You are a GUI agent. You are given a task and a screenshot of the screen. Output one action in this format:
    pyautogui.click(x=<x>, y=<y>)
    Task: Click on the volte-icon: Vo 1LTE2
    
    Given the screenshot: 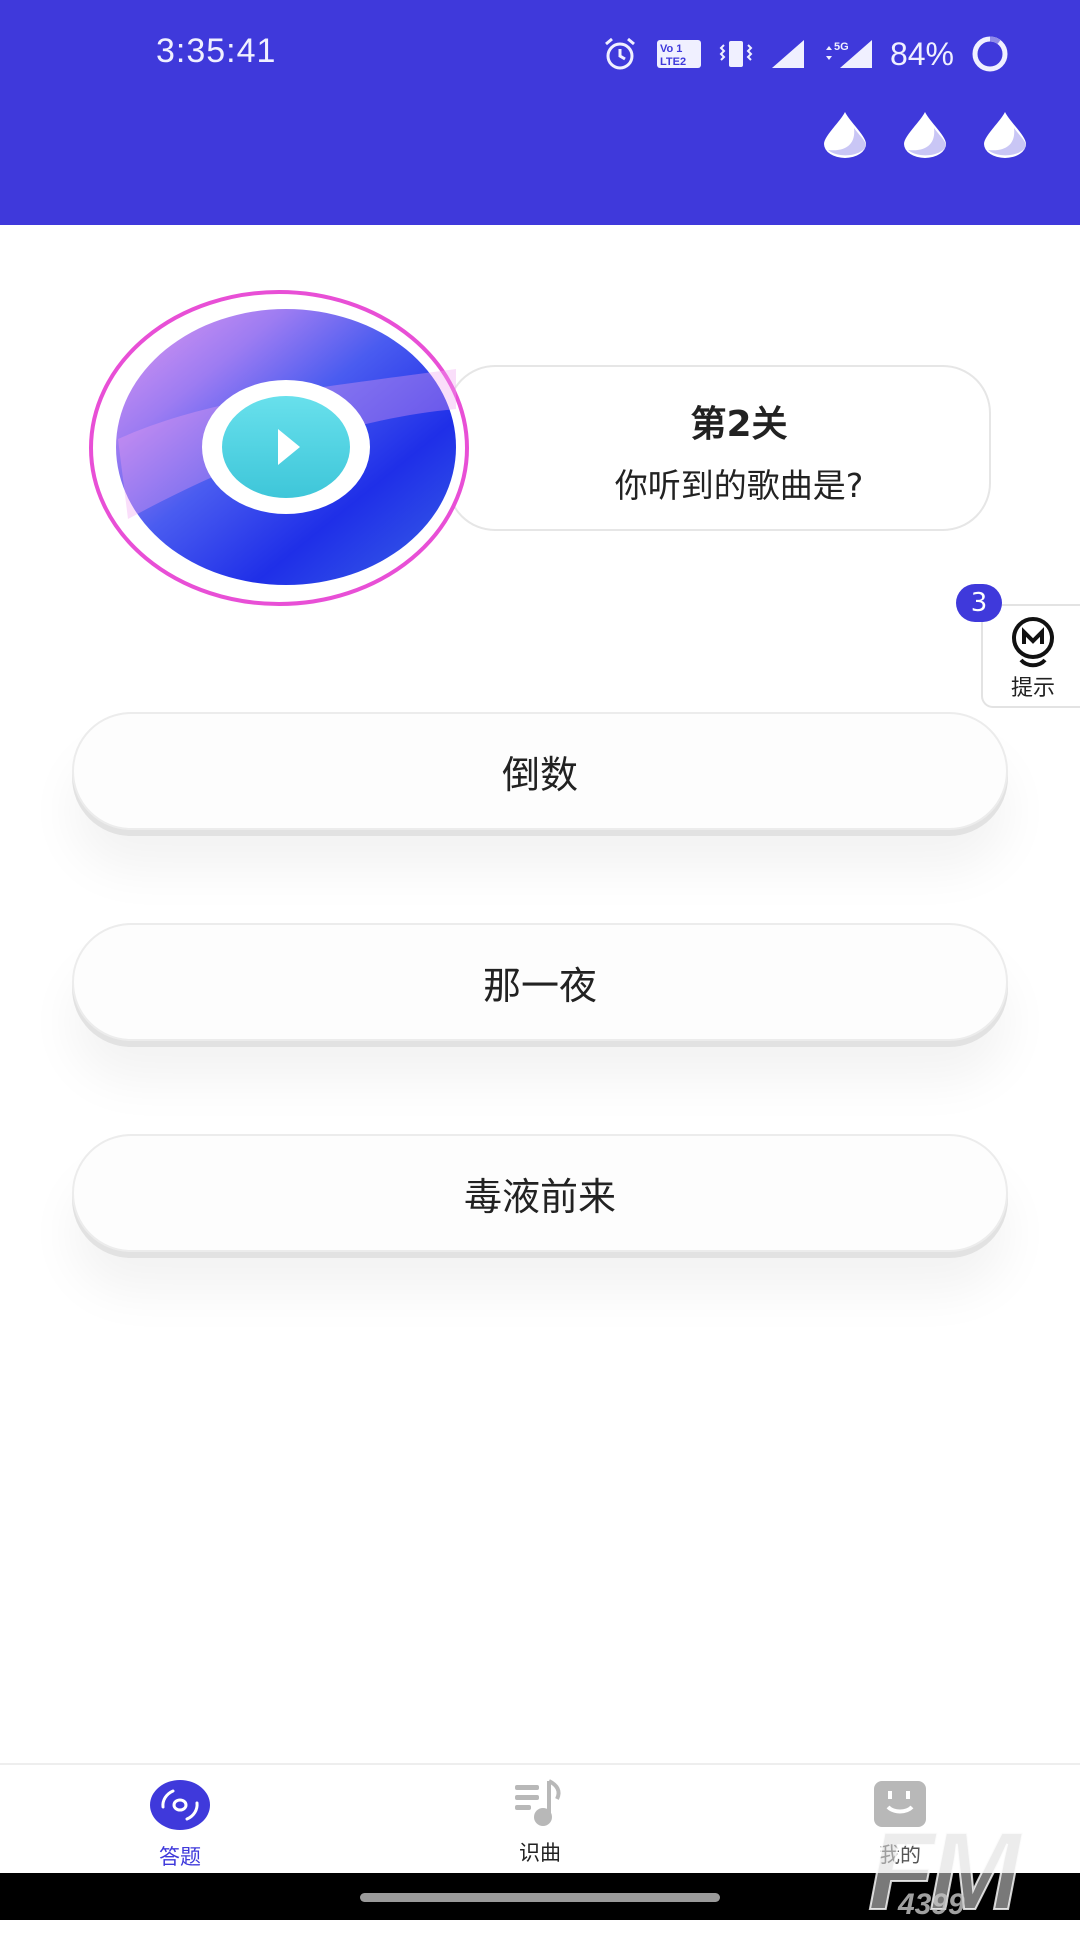 What is the action you would take?
    pyautogui.click(x=678, y=54)
    